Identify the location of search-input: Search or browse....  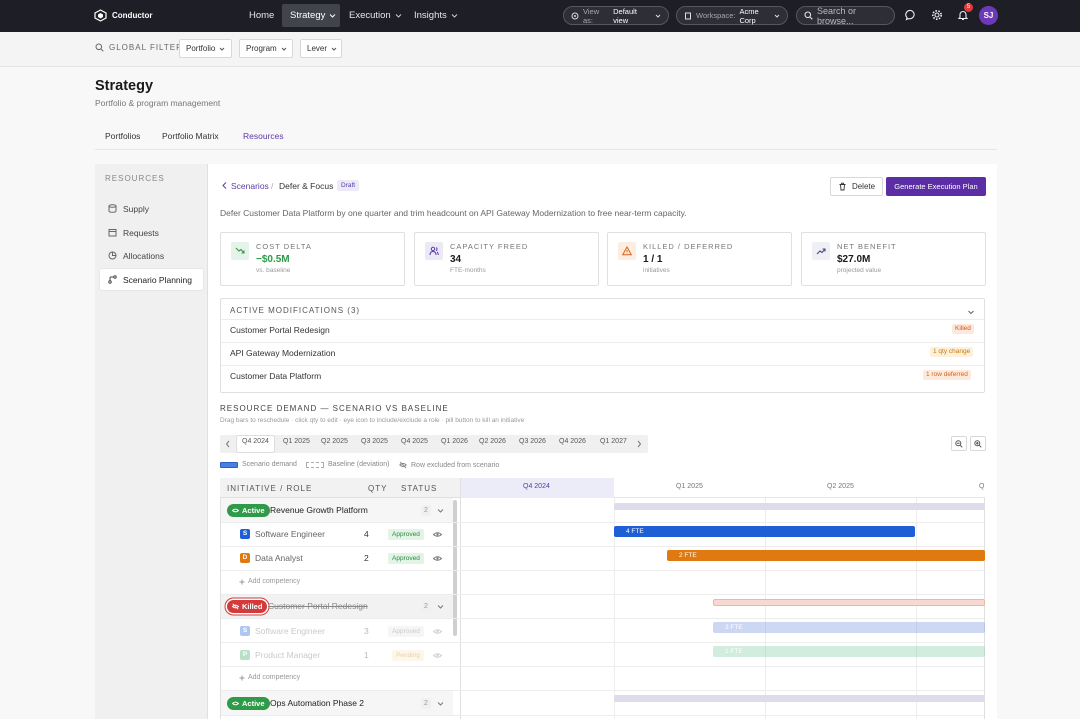
(852, 16).